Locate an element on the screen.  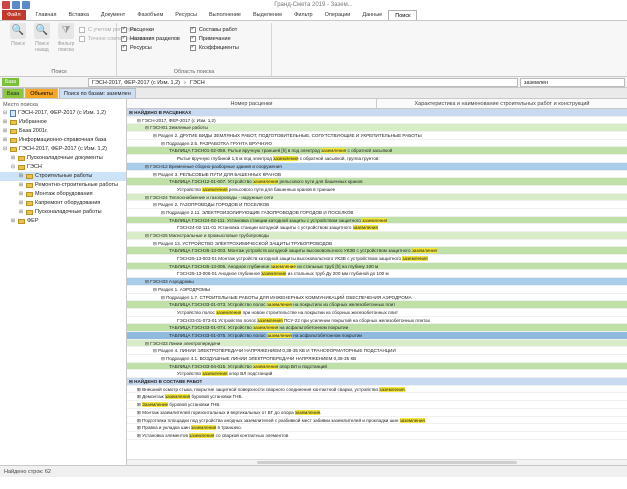
tree-node: ⊞ Монтаж оборудования is located at coordinates (63, 194).